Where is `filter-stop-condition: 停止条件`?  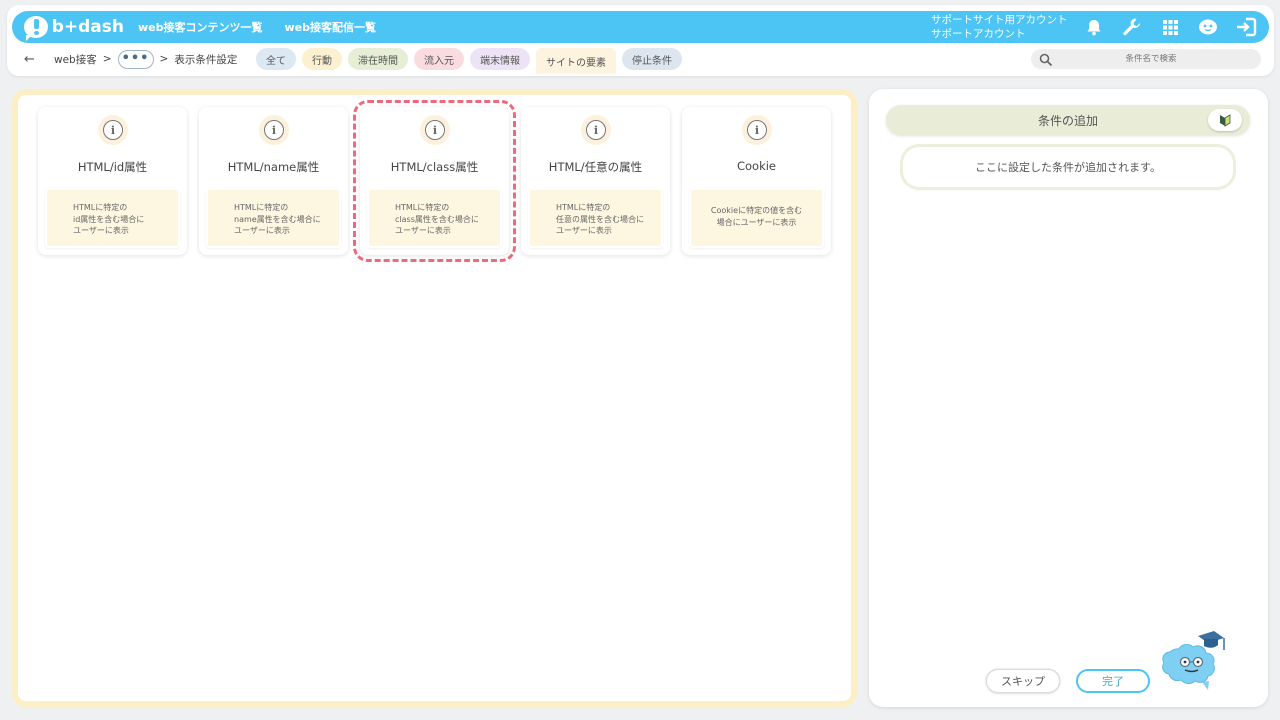
filter-stop-condition: 停止条件 is located at coordinates (652, 59).